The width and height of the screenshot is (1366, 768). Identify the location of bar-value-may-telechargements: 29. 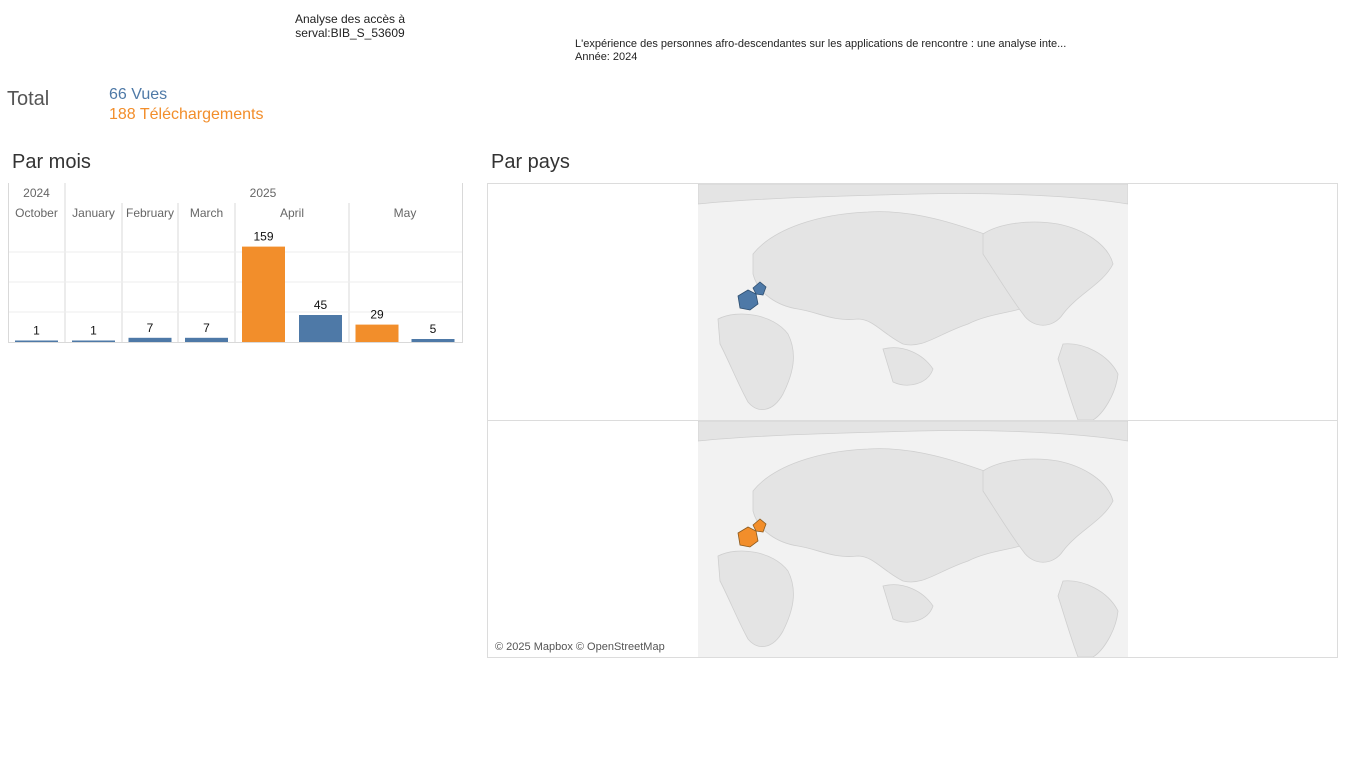
(377, 315).